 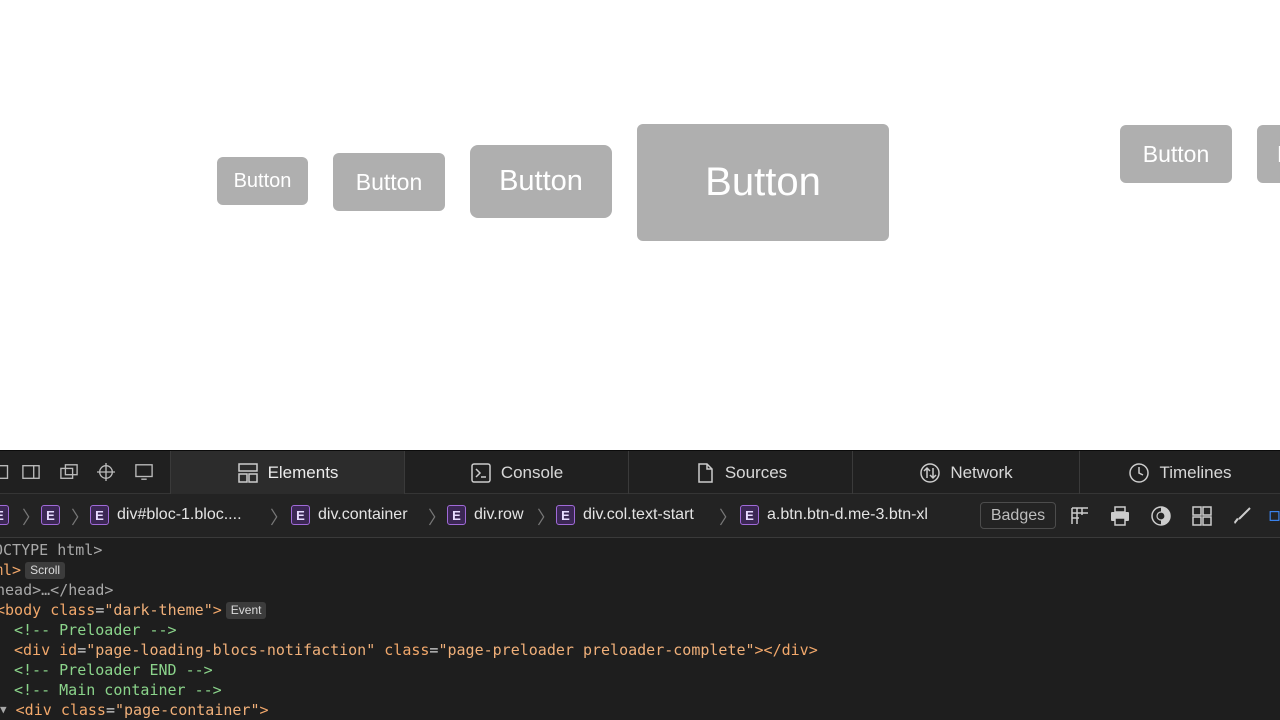 I want to click on network-icon, so click(x=930, y=472).